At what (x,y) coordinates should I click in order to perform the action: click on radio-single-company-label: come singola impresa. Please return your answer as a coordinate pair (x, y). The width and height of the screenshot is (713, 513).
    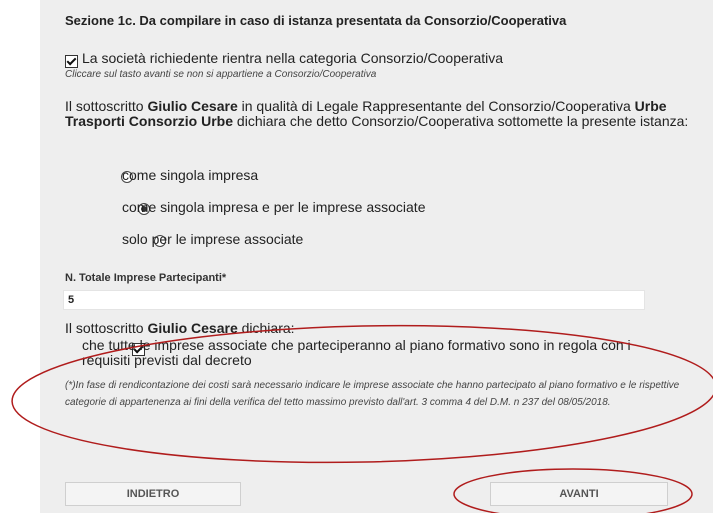
    Looking at the image, I should click on (190, 175).